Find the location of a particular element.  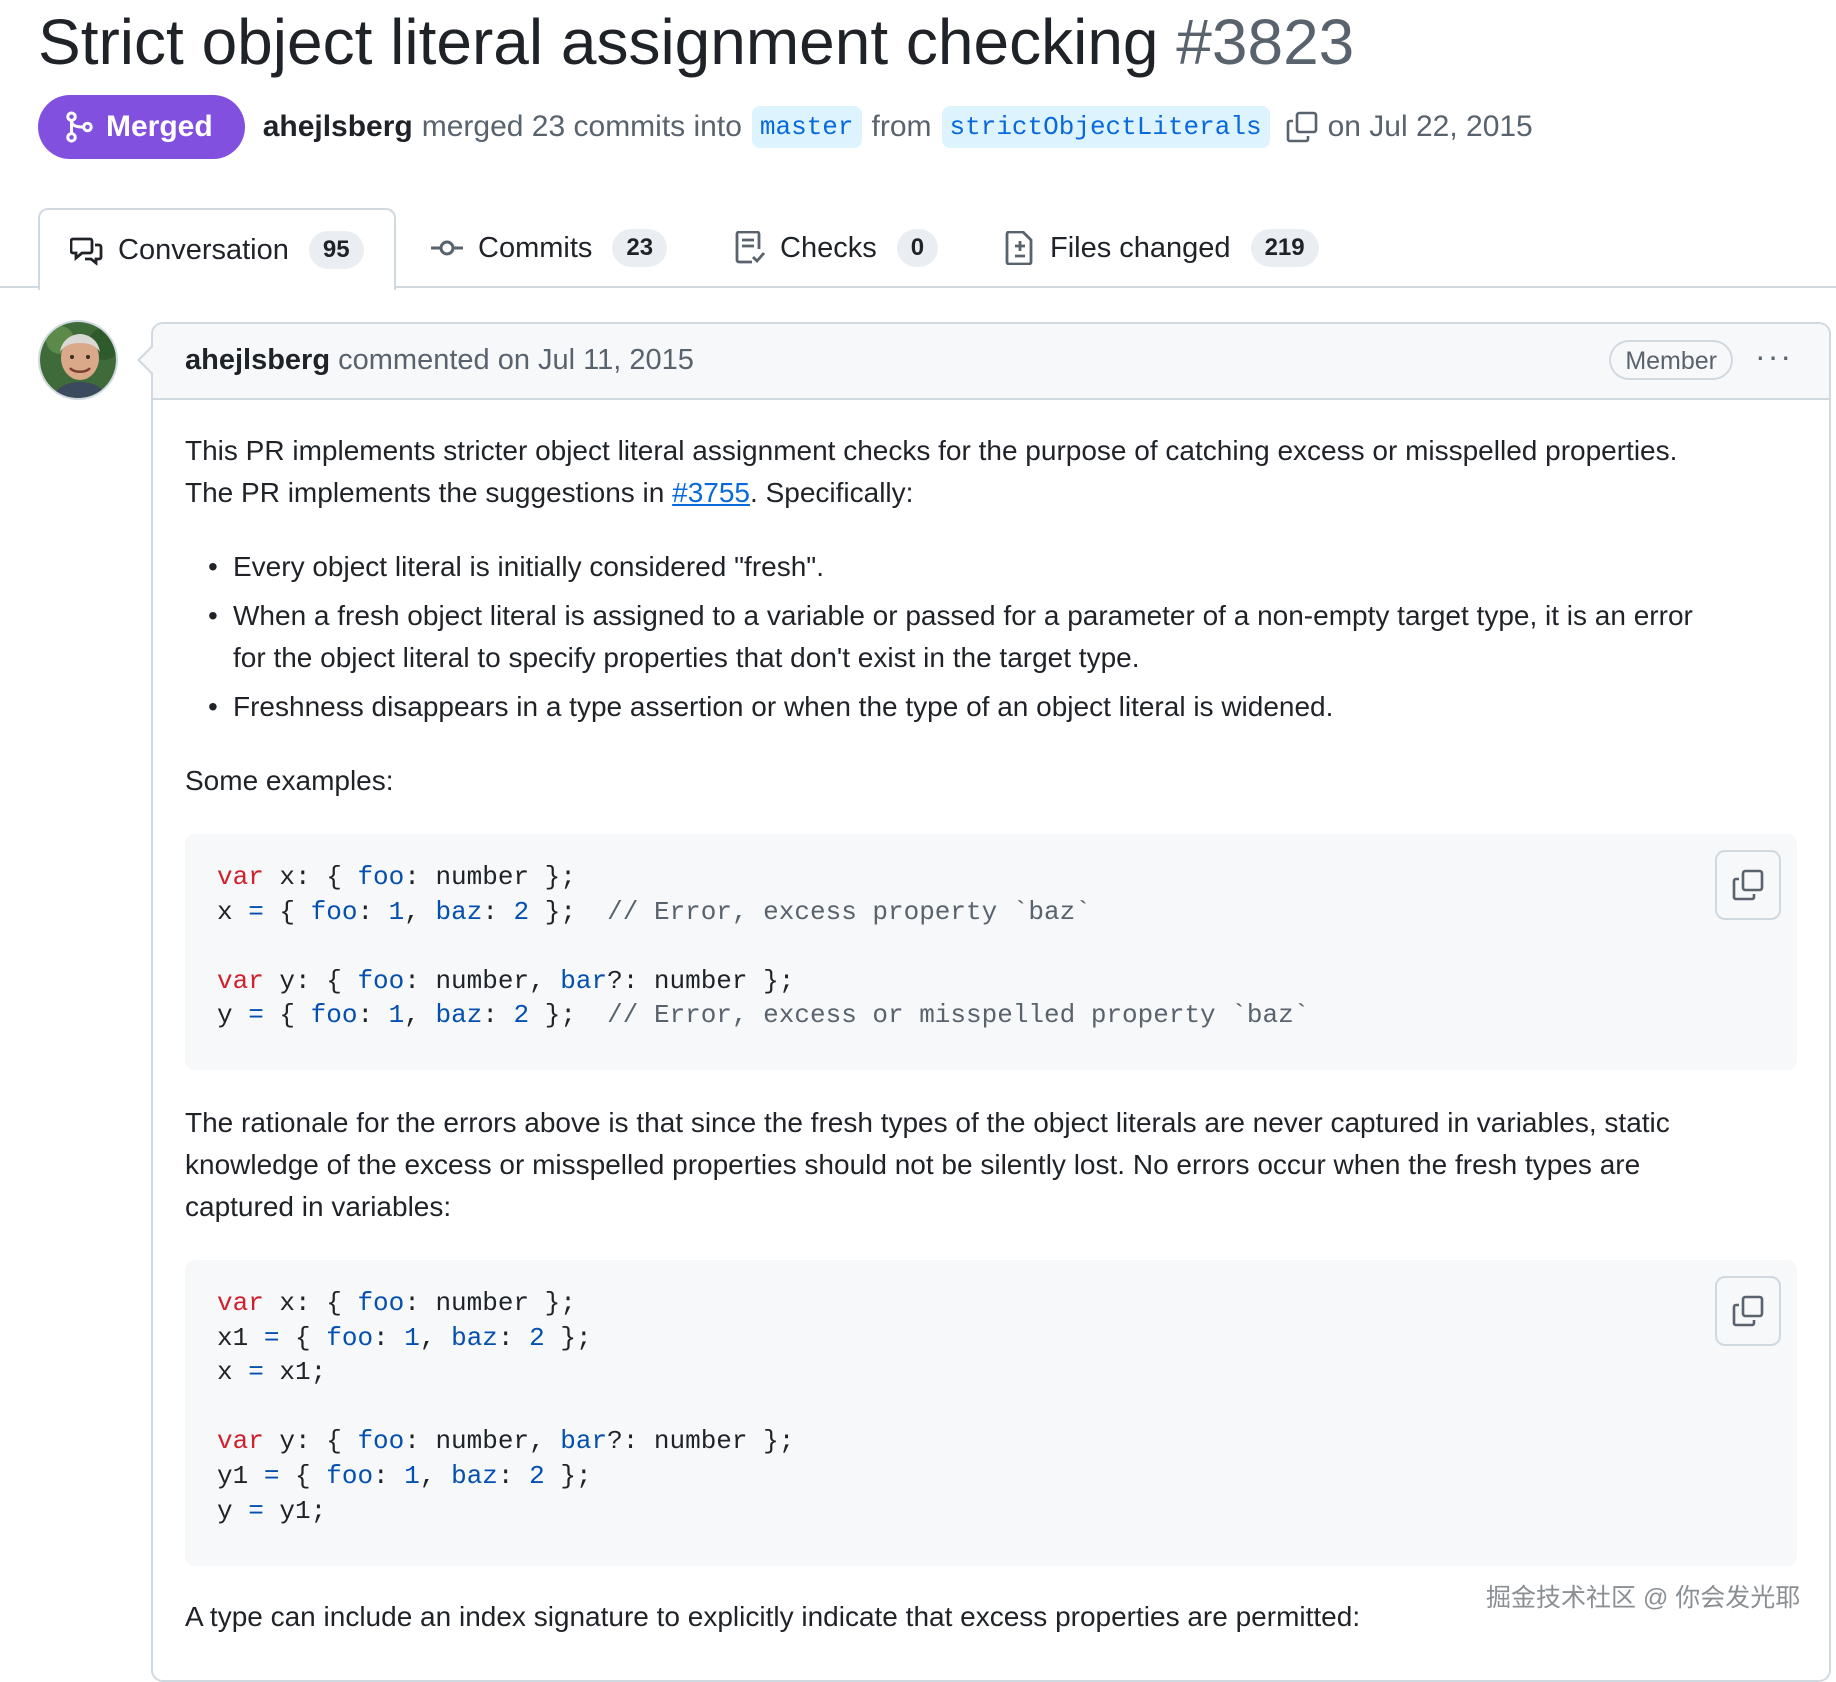

rationale-line-3: captured in variables: is located at coordinates (318, 1206).